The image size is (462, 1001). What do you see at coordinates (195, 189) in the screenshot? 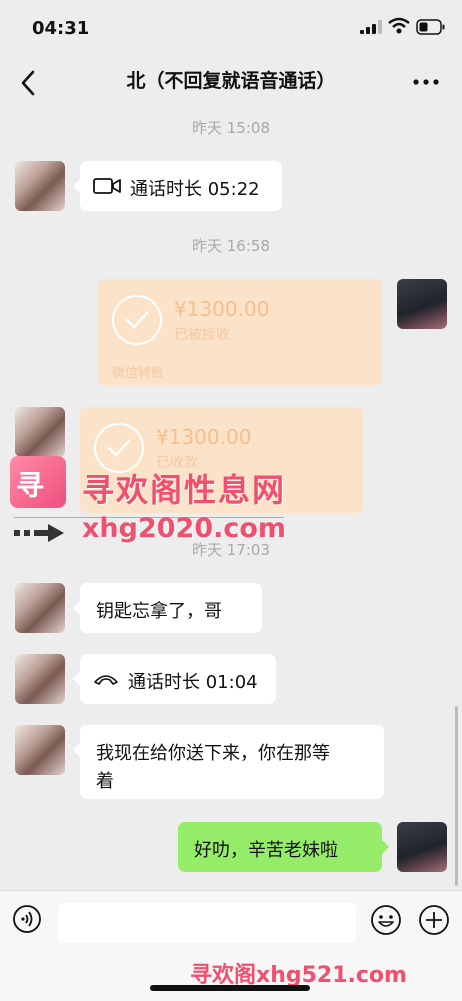
I see `call-duration: 通话时长 05:22` at bounding box center [195, 189].